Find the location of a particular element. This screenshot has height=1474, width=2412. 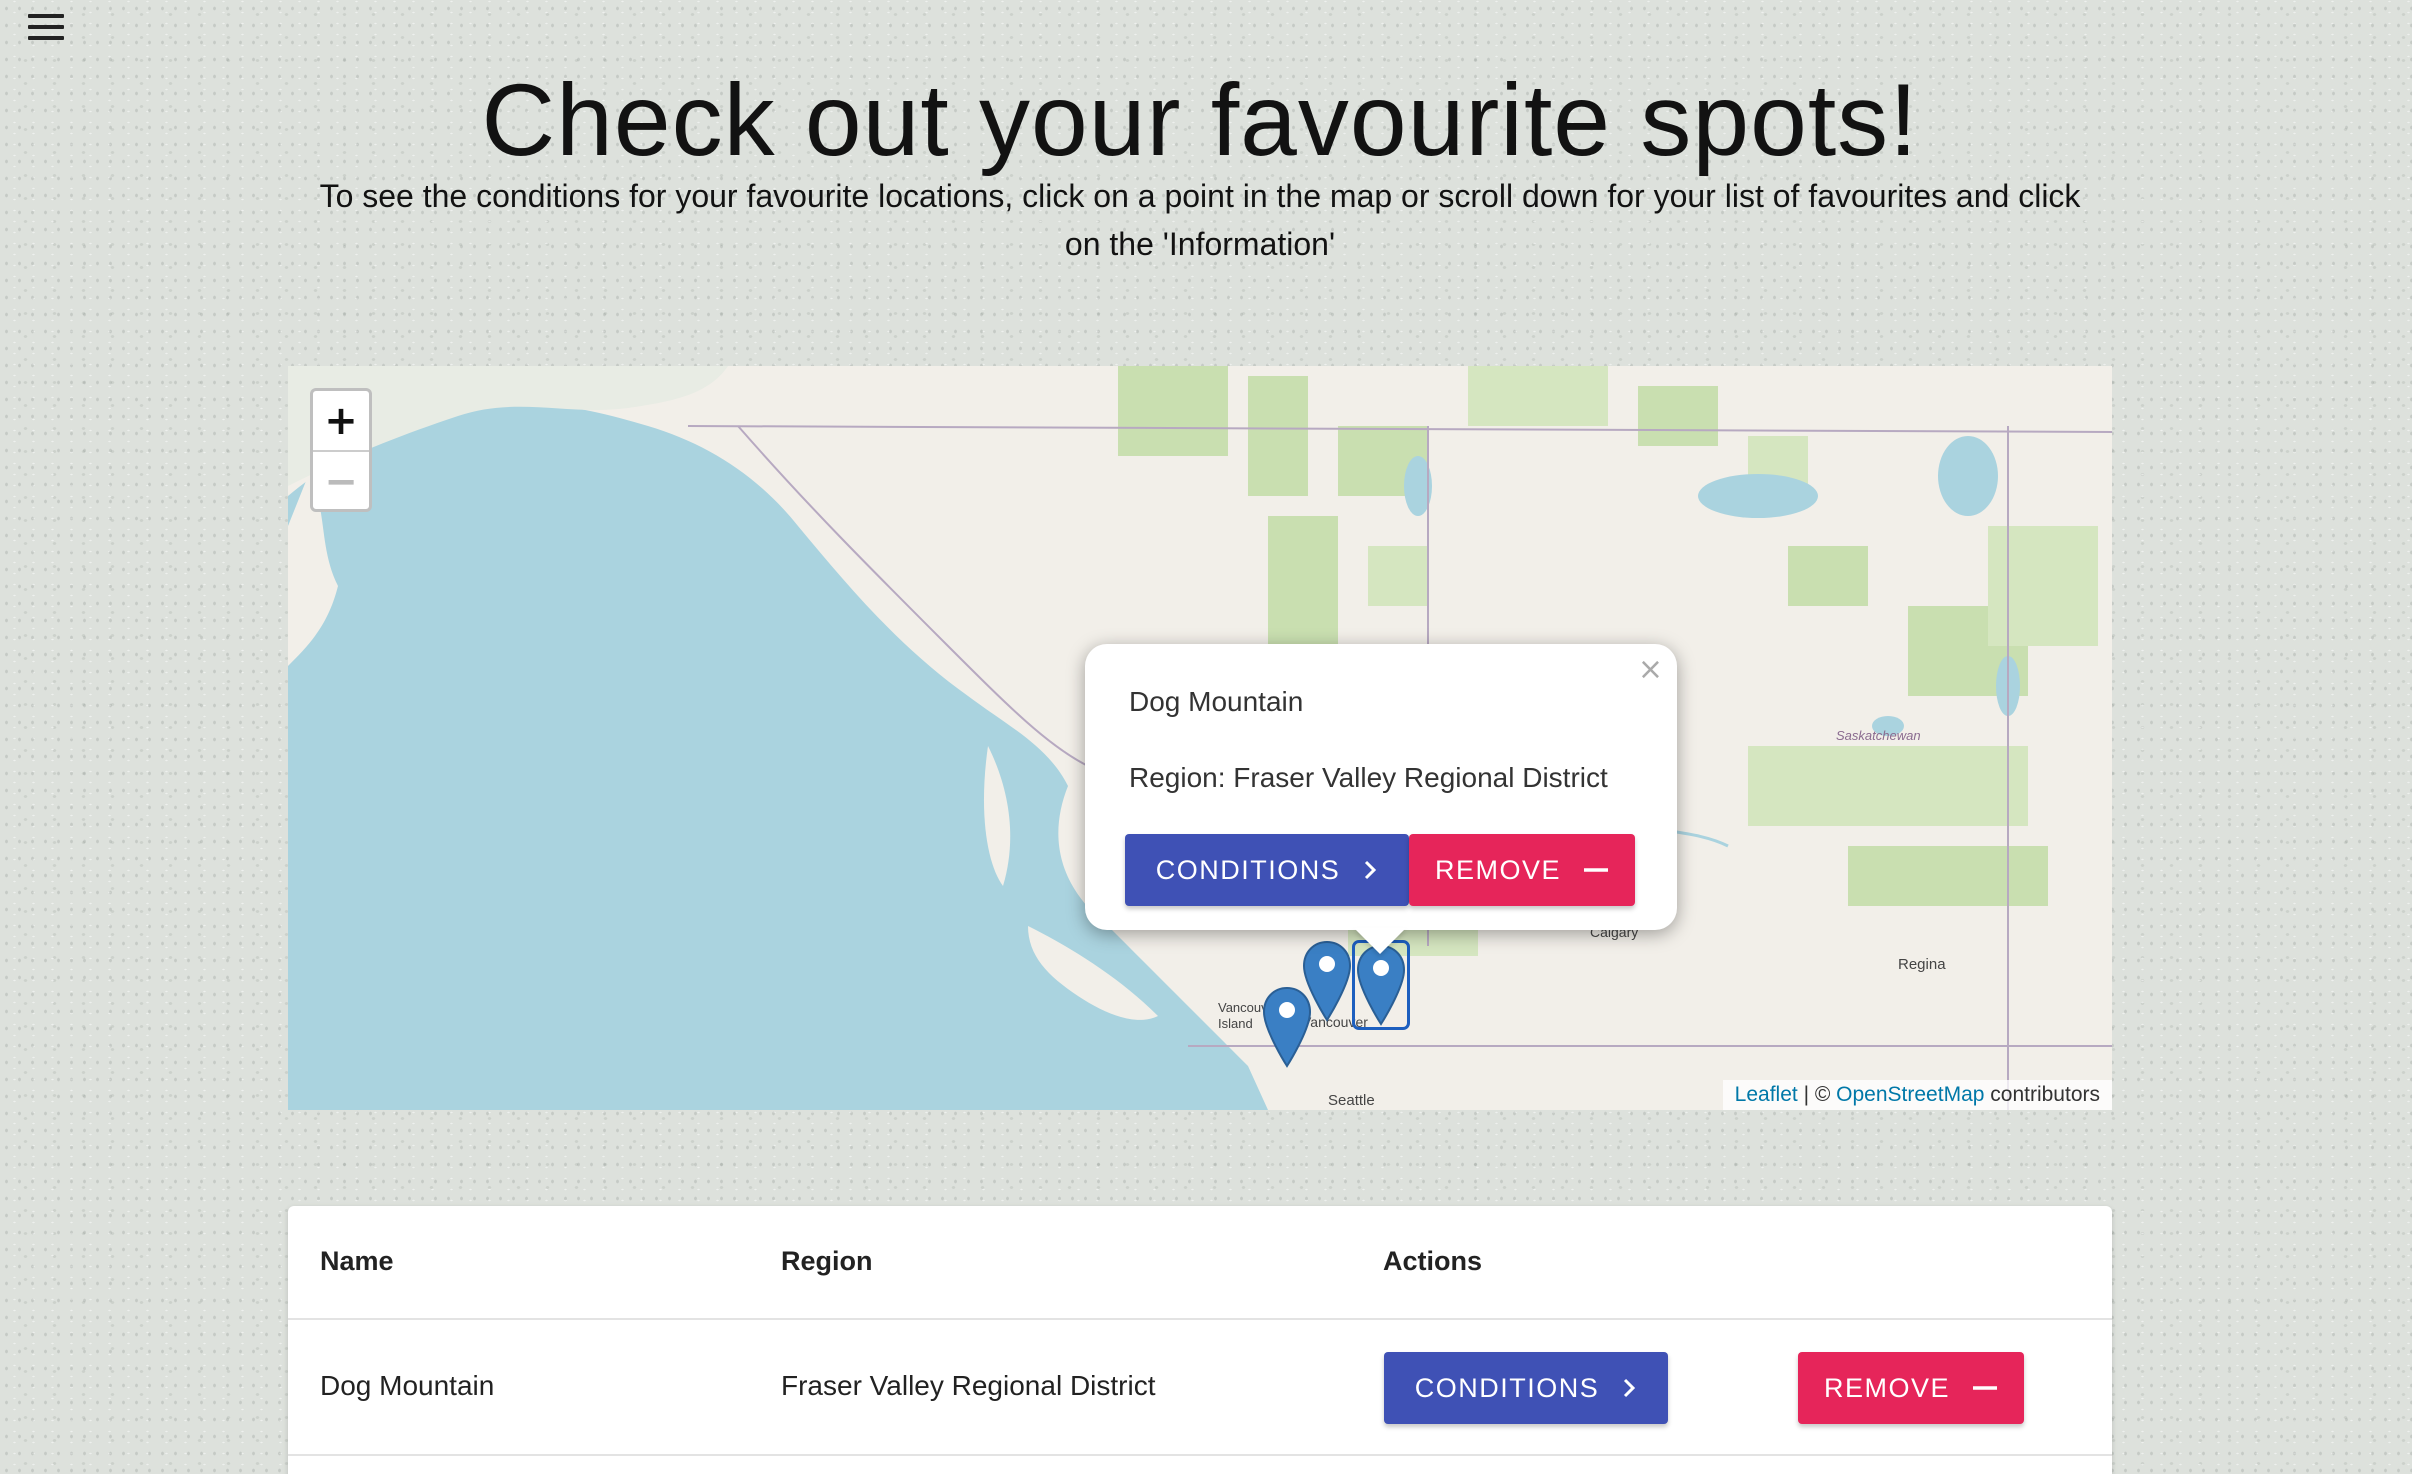

map-marker-selected-pin-icon is located at coordinates (1381, 985).